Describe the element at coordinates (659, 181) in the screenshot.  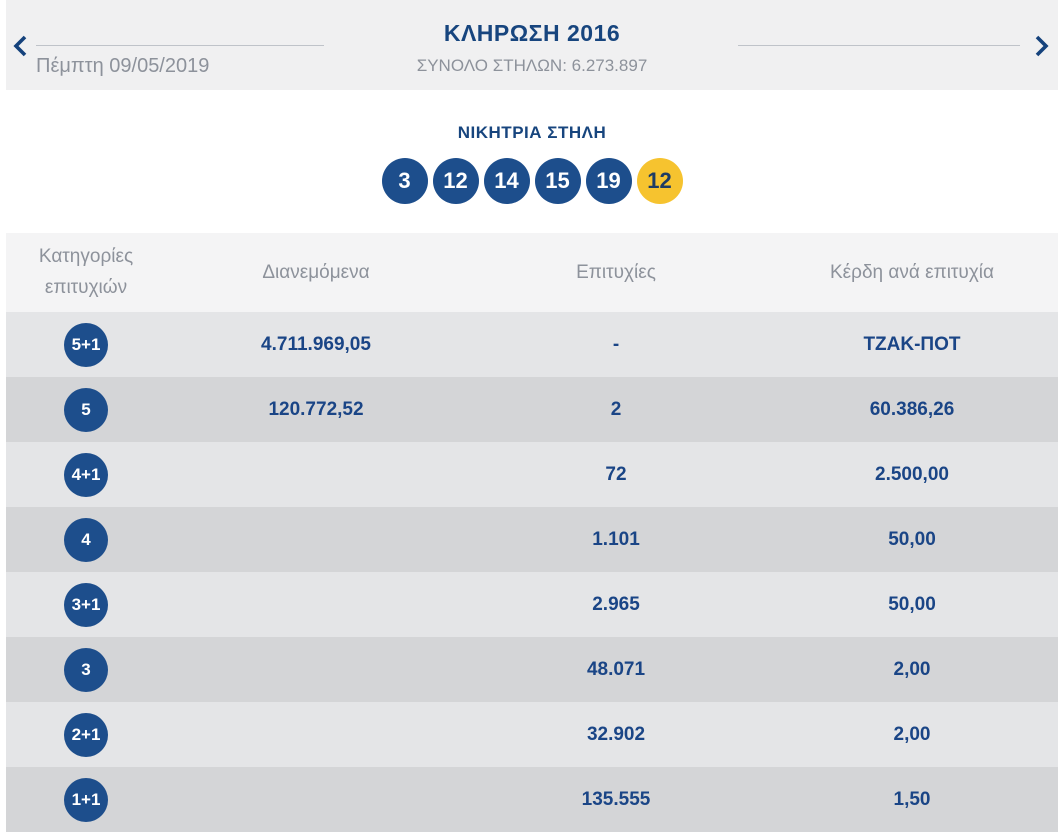
I see `joker-ball: 12` at that location.